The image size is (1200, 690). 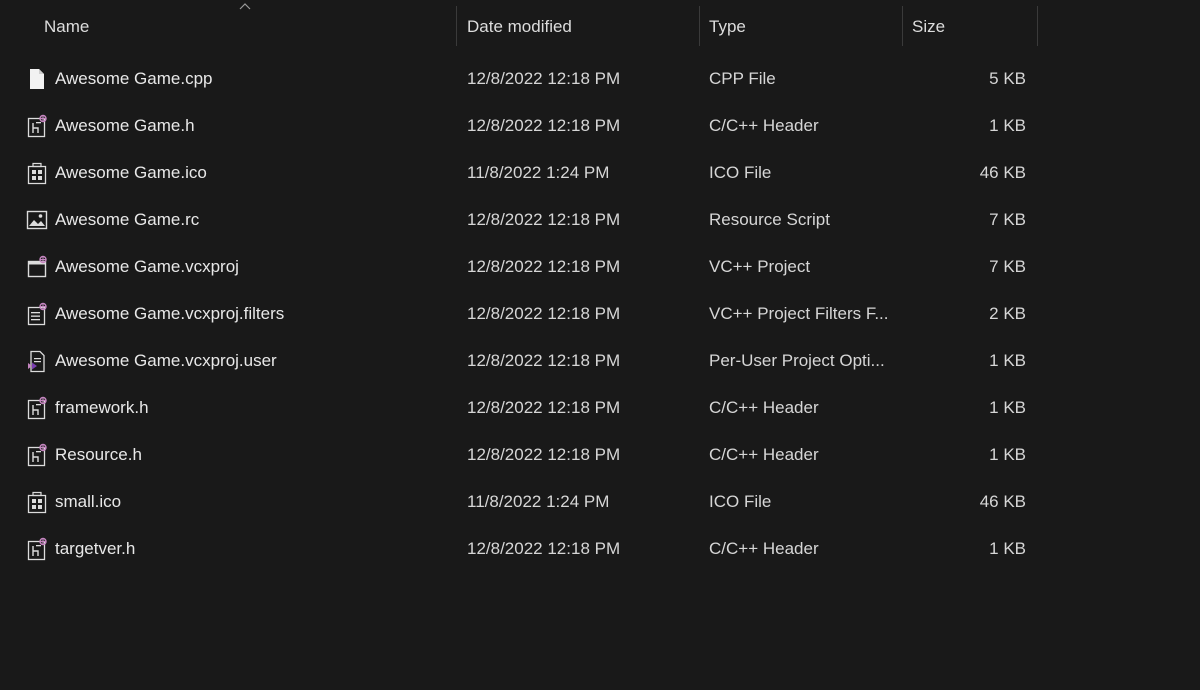 What do you see at coordinates (252, 219) in the screenshot?
I see `file-name: Awesome Game.rc` at bounding box center [252, 219].